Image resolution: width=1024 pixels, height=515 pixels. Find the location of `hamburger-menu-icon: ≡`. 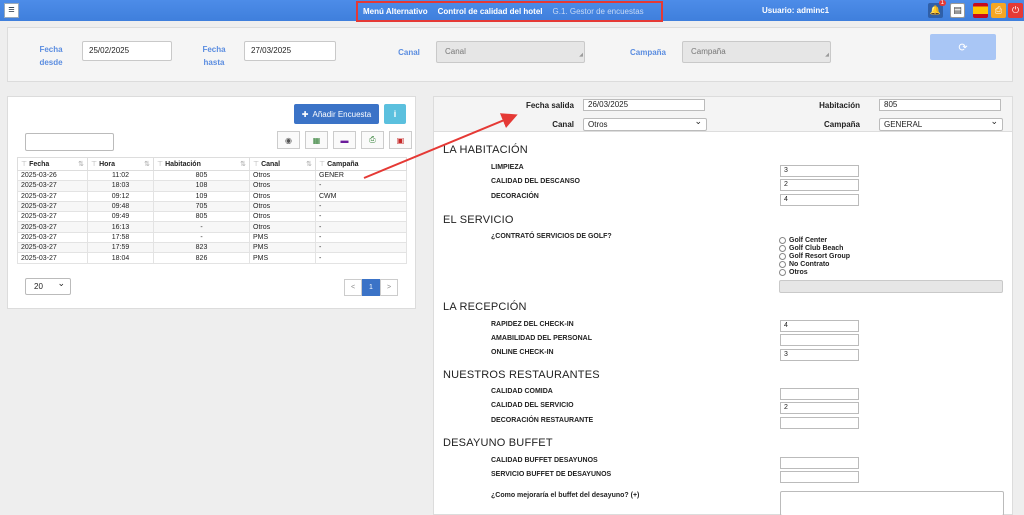

hamburger-menu-icon: ≡ is located at coordinates (11, 10).